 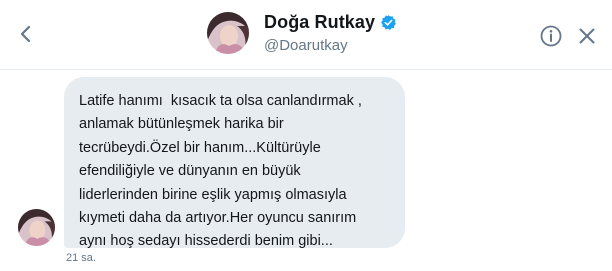 I want to click on chevron-left-icon, so click(x=25, y=34).